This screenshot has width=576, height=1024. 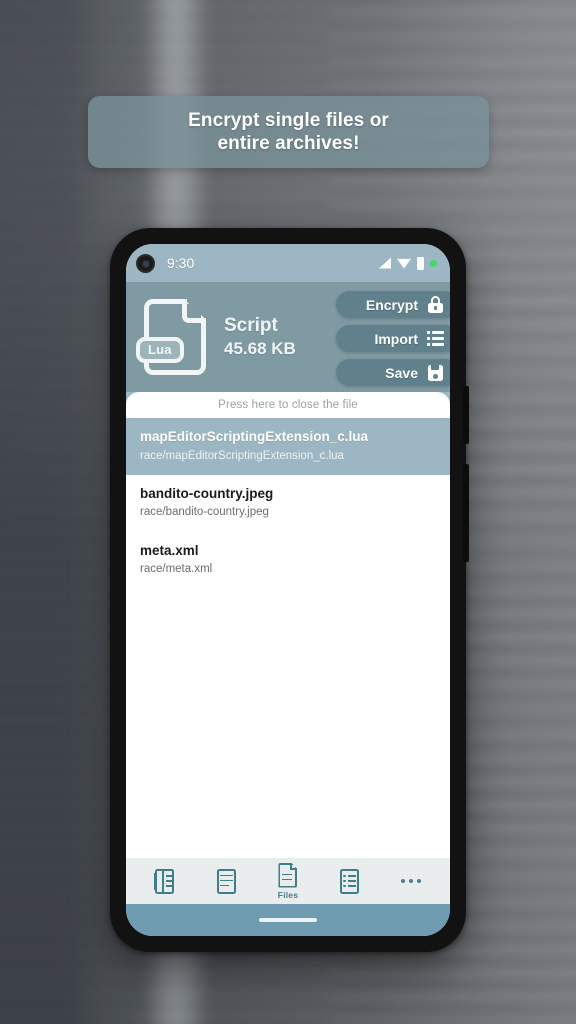 What do you see at coordinates (288, 143) in the screenshot?
I see `promo-line-2: entire archives!` at bounding box center [288, 143].